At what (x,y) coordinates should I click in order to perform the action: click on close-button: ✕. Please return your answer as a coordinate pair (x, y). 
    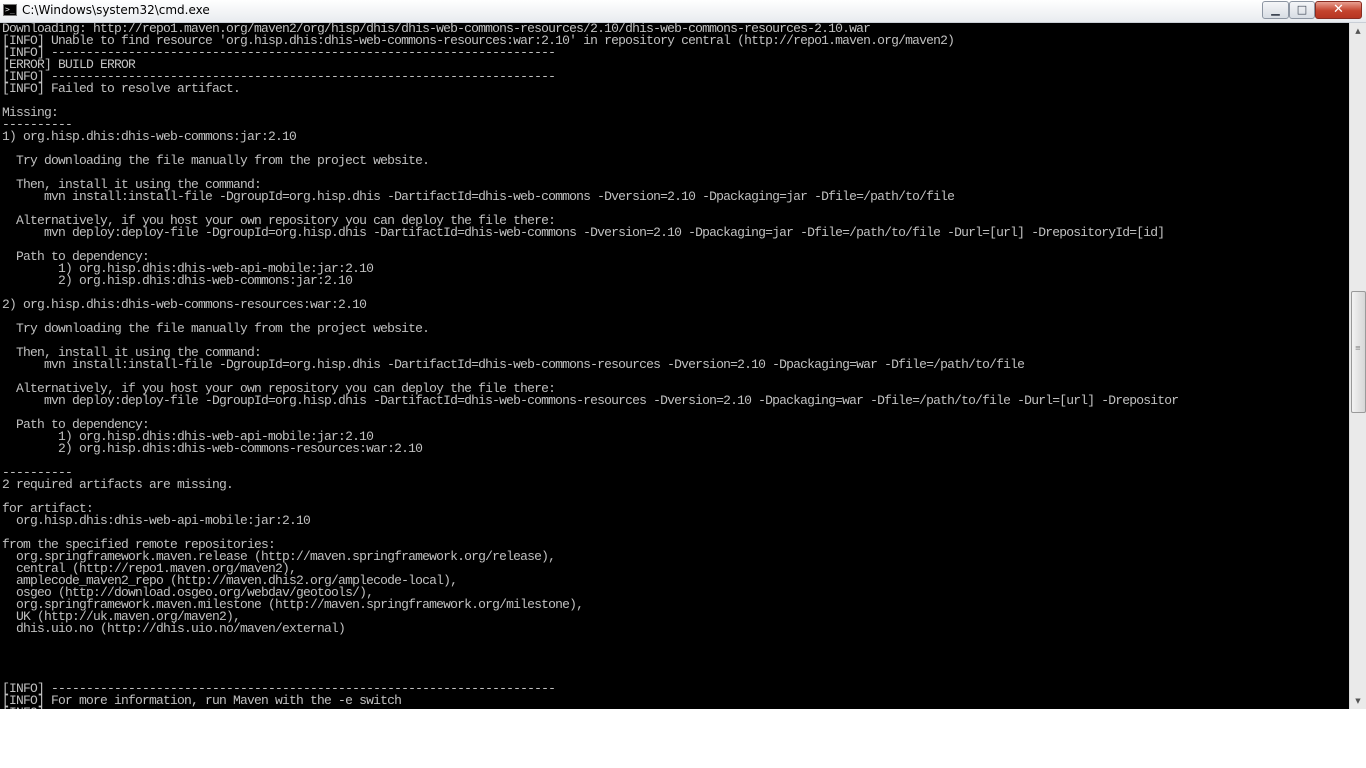
    Looking at the image, I should click on (1338, 10).